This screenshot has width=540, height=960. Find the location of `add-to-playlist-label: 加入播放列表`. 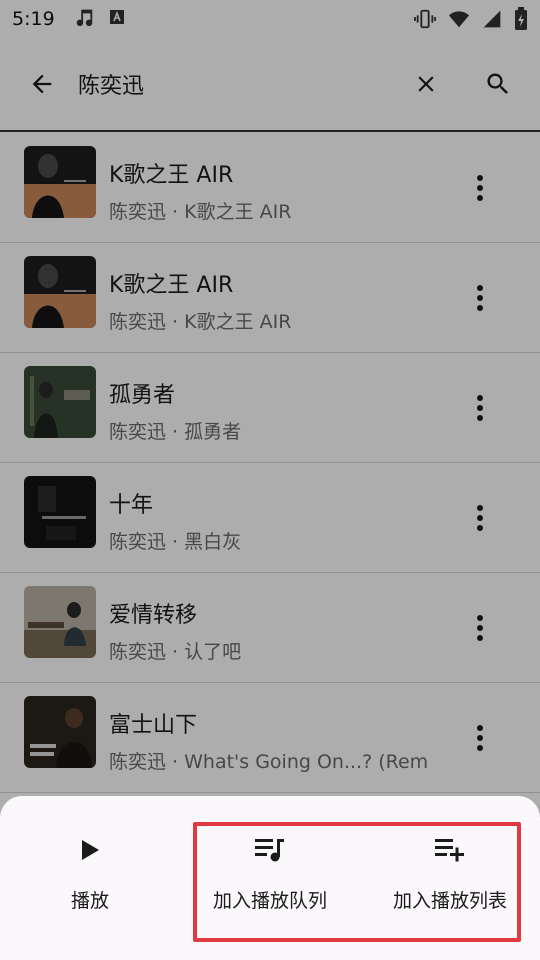

add-to-playlist-label: 加入播放列表 is located at coordinates (449, 901).